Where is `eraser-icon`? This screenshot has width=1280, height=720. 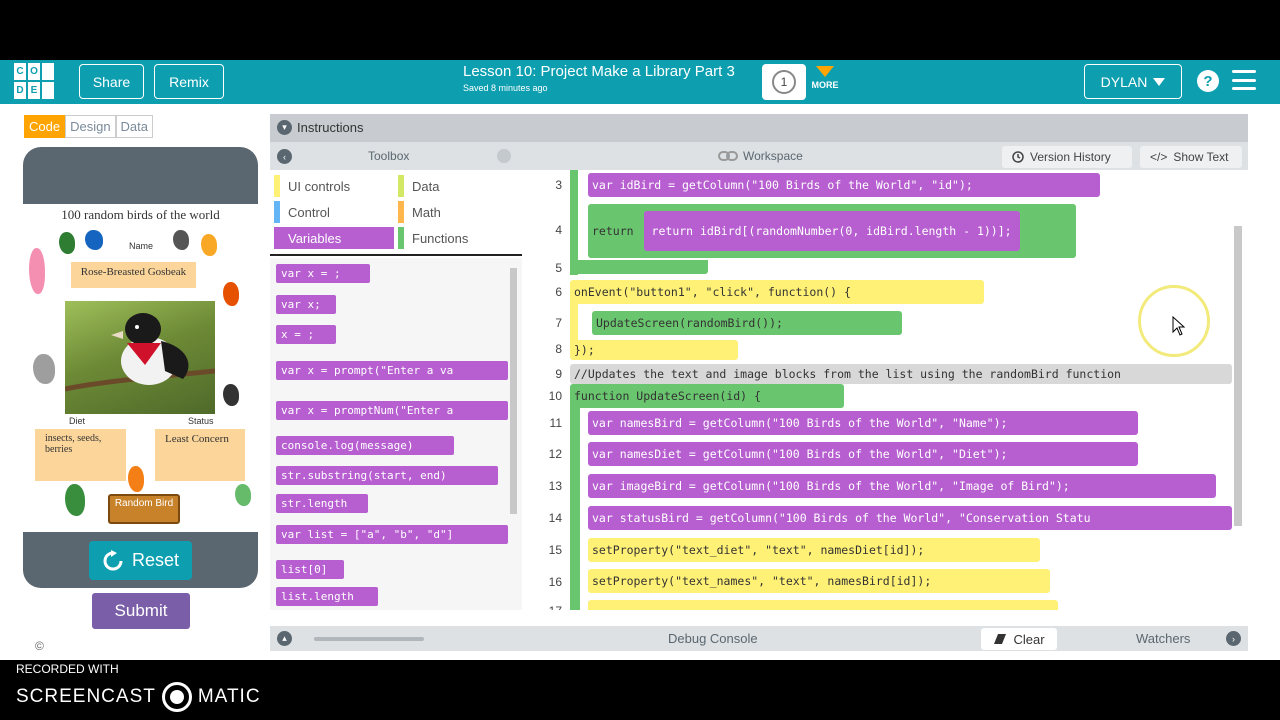 eraser-icon is located at coordinates (1000, 639).